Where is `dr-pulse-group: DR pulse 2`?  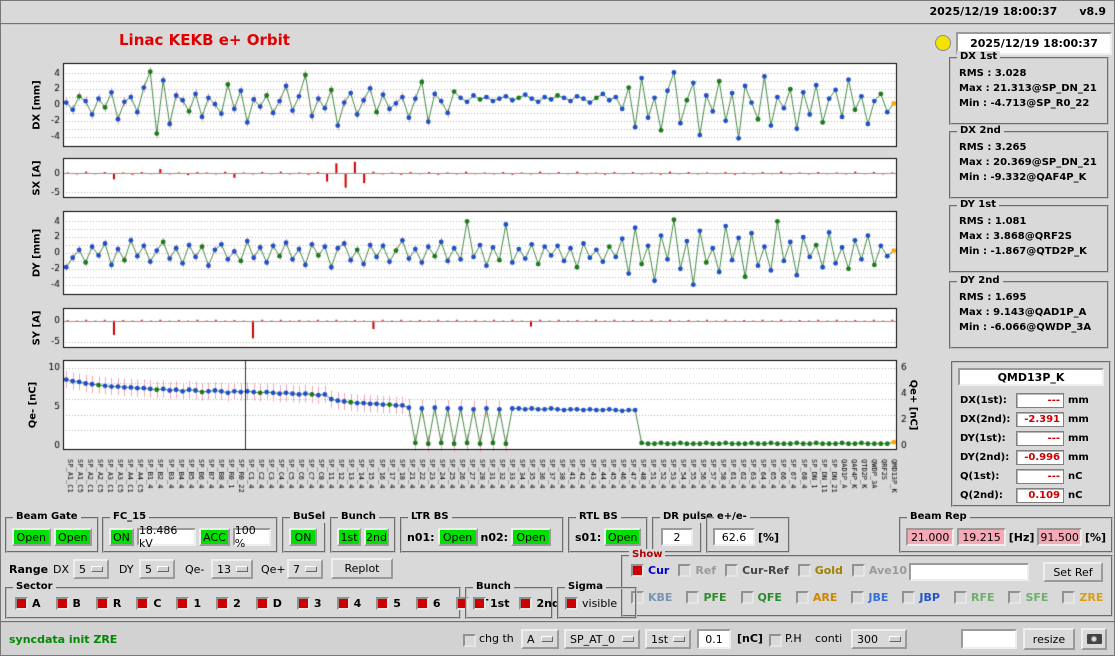 dr-pulse-group: DR pulse 2 is located at coordinates (684, 532).